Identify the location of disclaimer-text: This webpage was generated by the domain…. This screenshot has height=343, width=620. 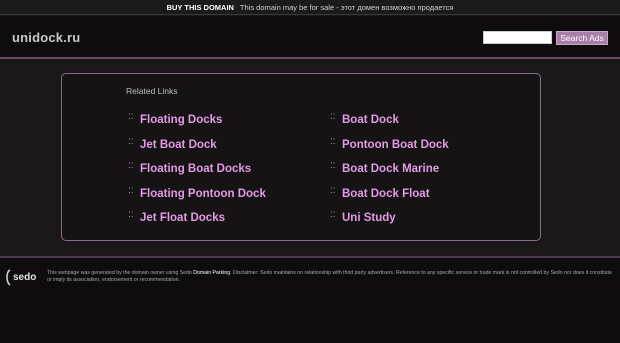
(329, 276).